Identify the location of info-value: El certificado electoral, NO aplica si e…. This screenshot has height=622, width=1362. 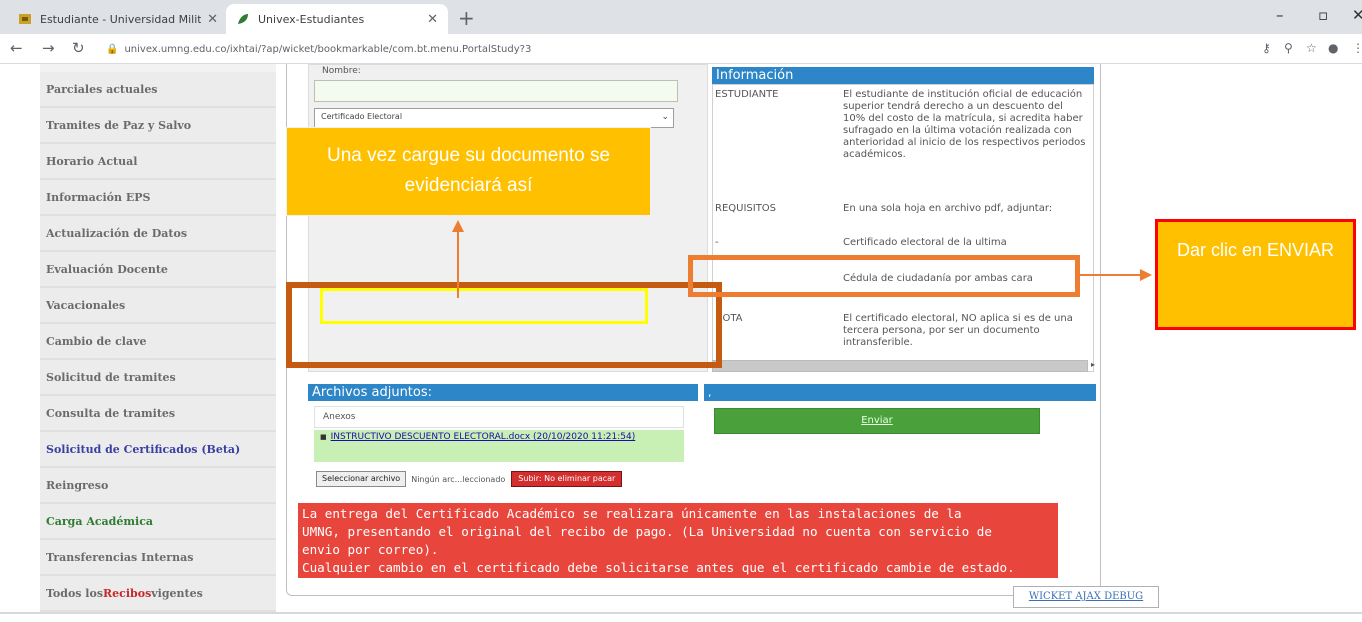
(958, 330).